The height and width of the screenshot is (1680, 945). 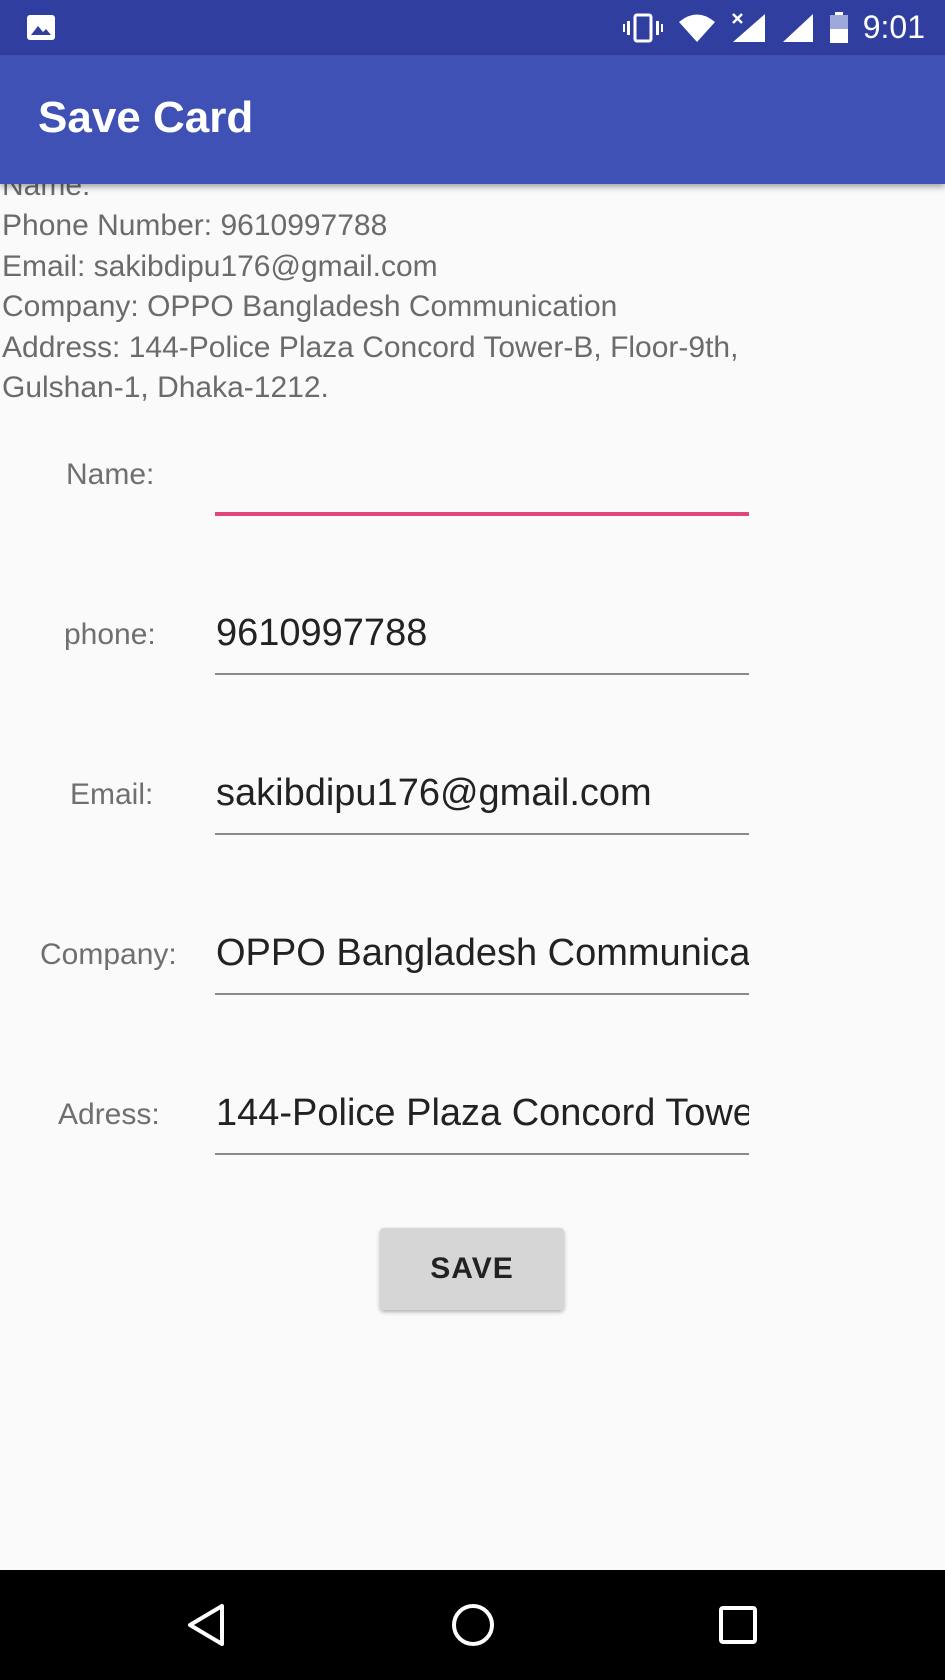 What do you see at coordinates (195, 226) in the screenshot?
I see `summary-line-phone: Phone Number: 9610997788` at bounding box center [195, 226].